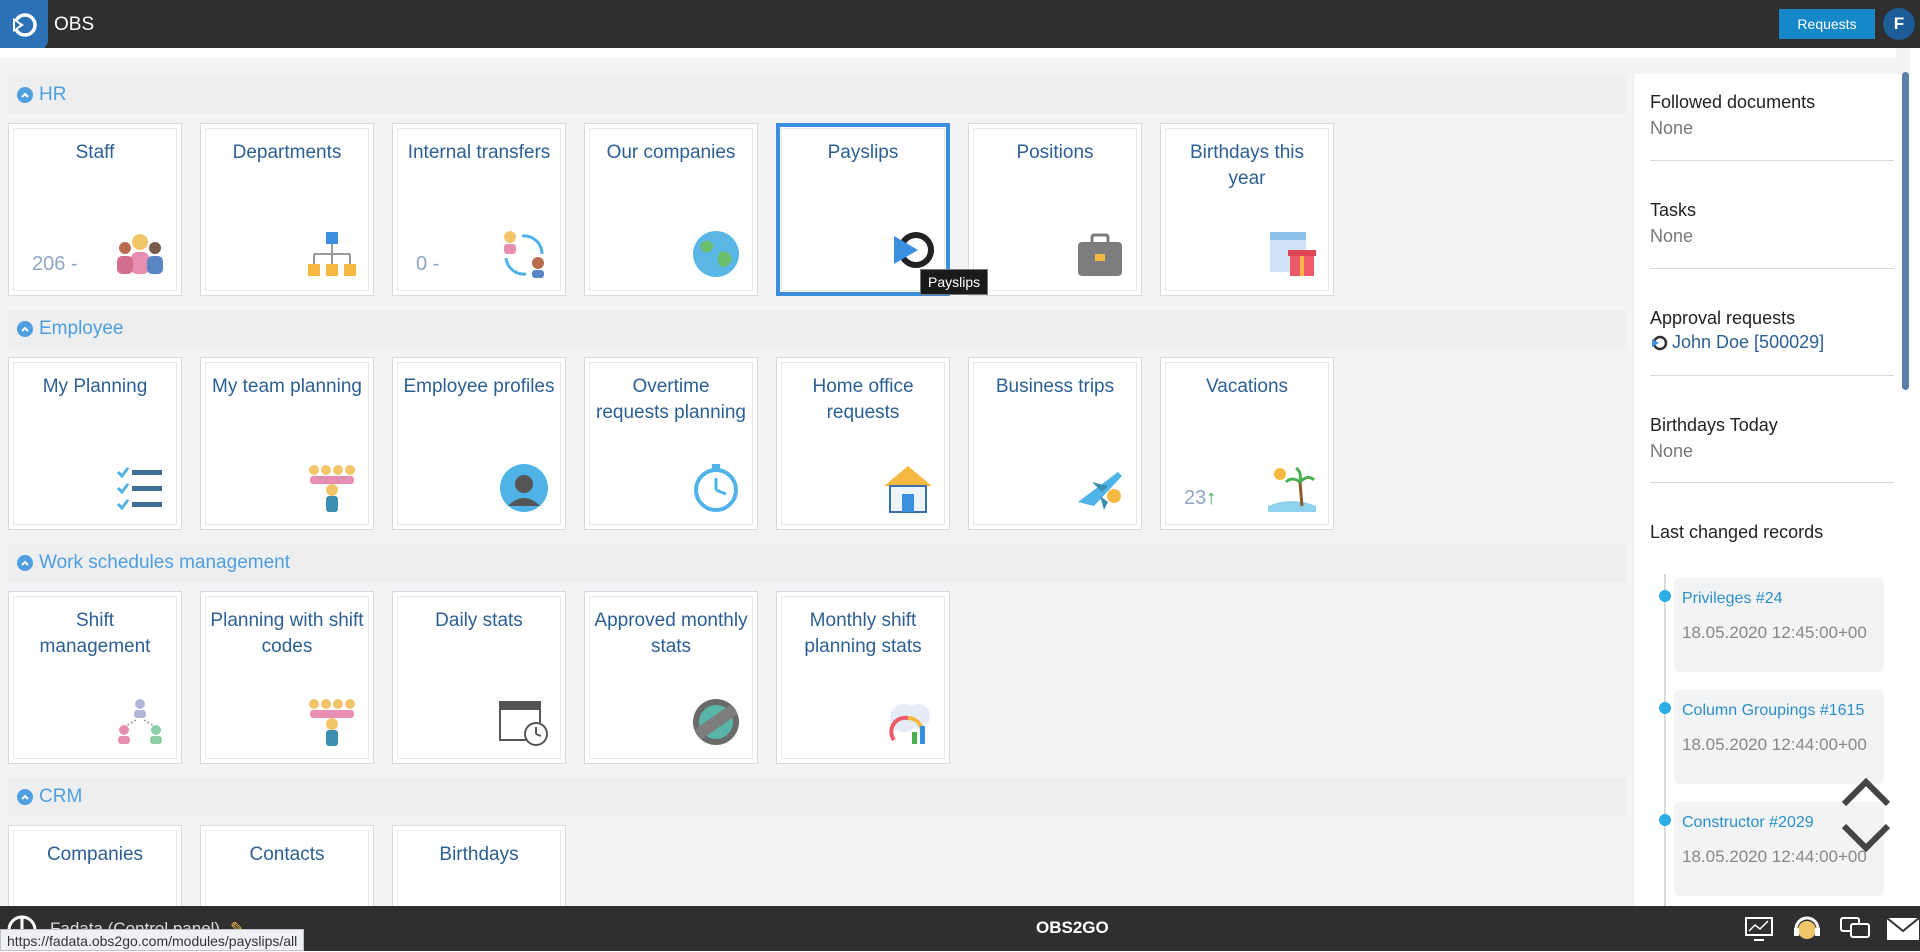 This screenshot has height=952, width=1920. I want to click on org-chart-icon, so click(332, 254).